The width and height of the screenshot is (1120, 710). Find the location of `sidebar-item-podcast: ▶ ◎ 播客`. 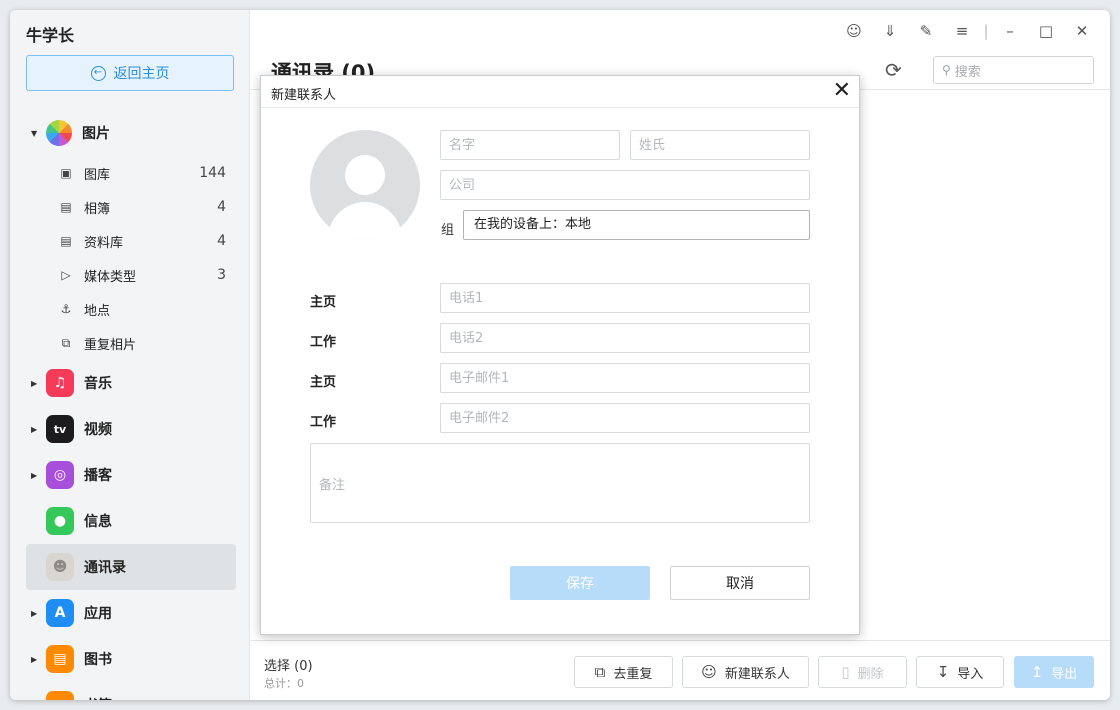

sidebar-item-podcast: ▶ ◎ 播客 is located at coordinates (129, 475).